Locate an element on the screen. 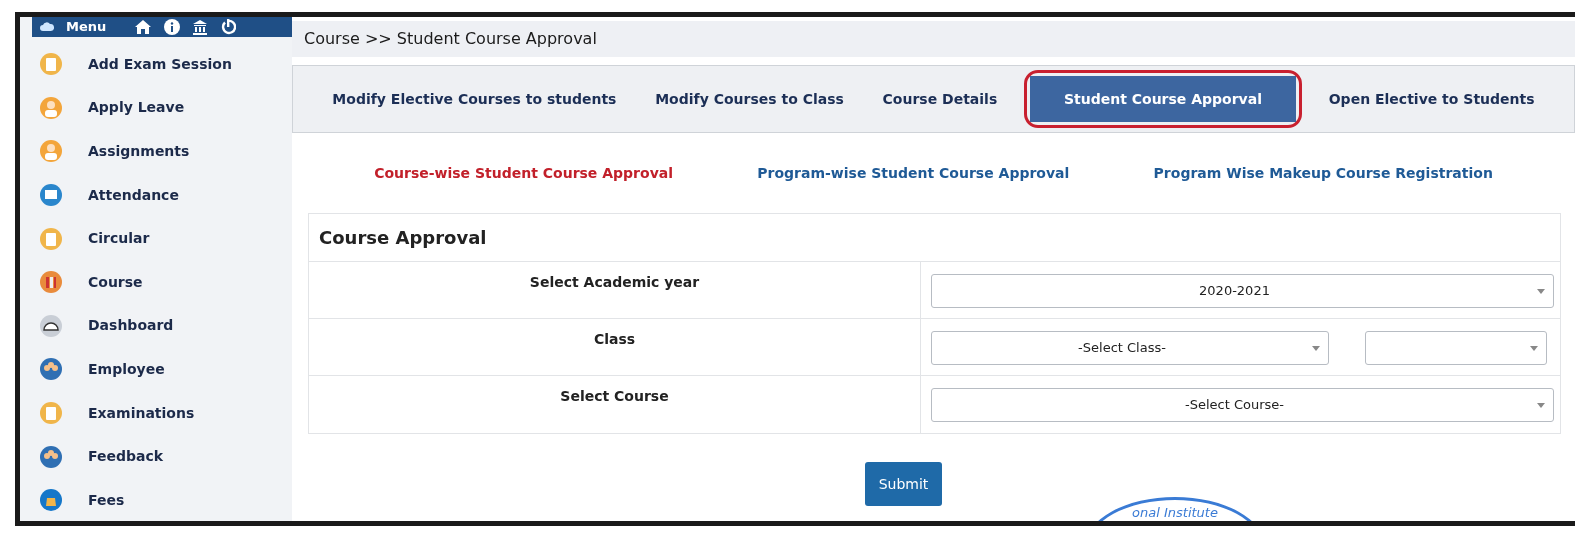 The width and height of the screenshot is (1583, 541). tab: Modify Elective Courses to students is located at coordinates (474, 99).